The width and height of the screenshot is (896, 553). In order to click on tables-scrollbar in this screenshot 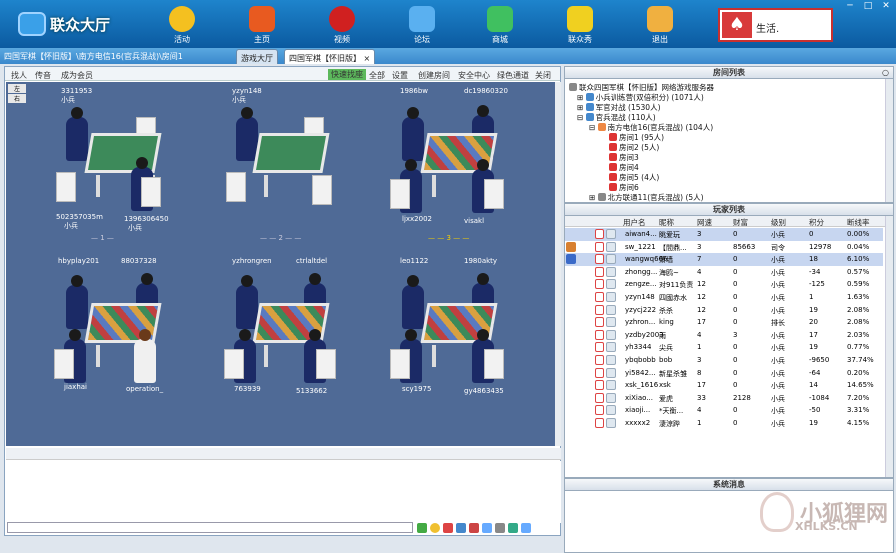, I will do `click(558, 264)`.